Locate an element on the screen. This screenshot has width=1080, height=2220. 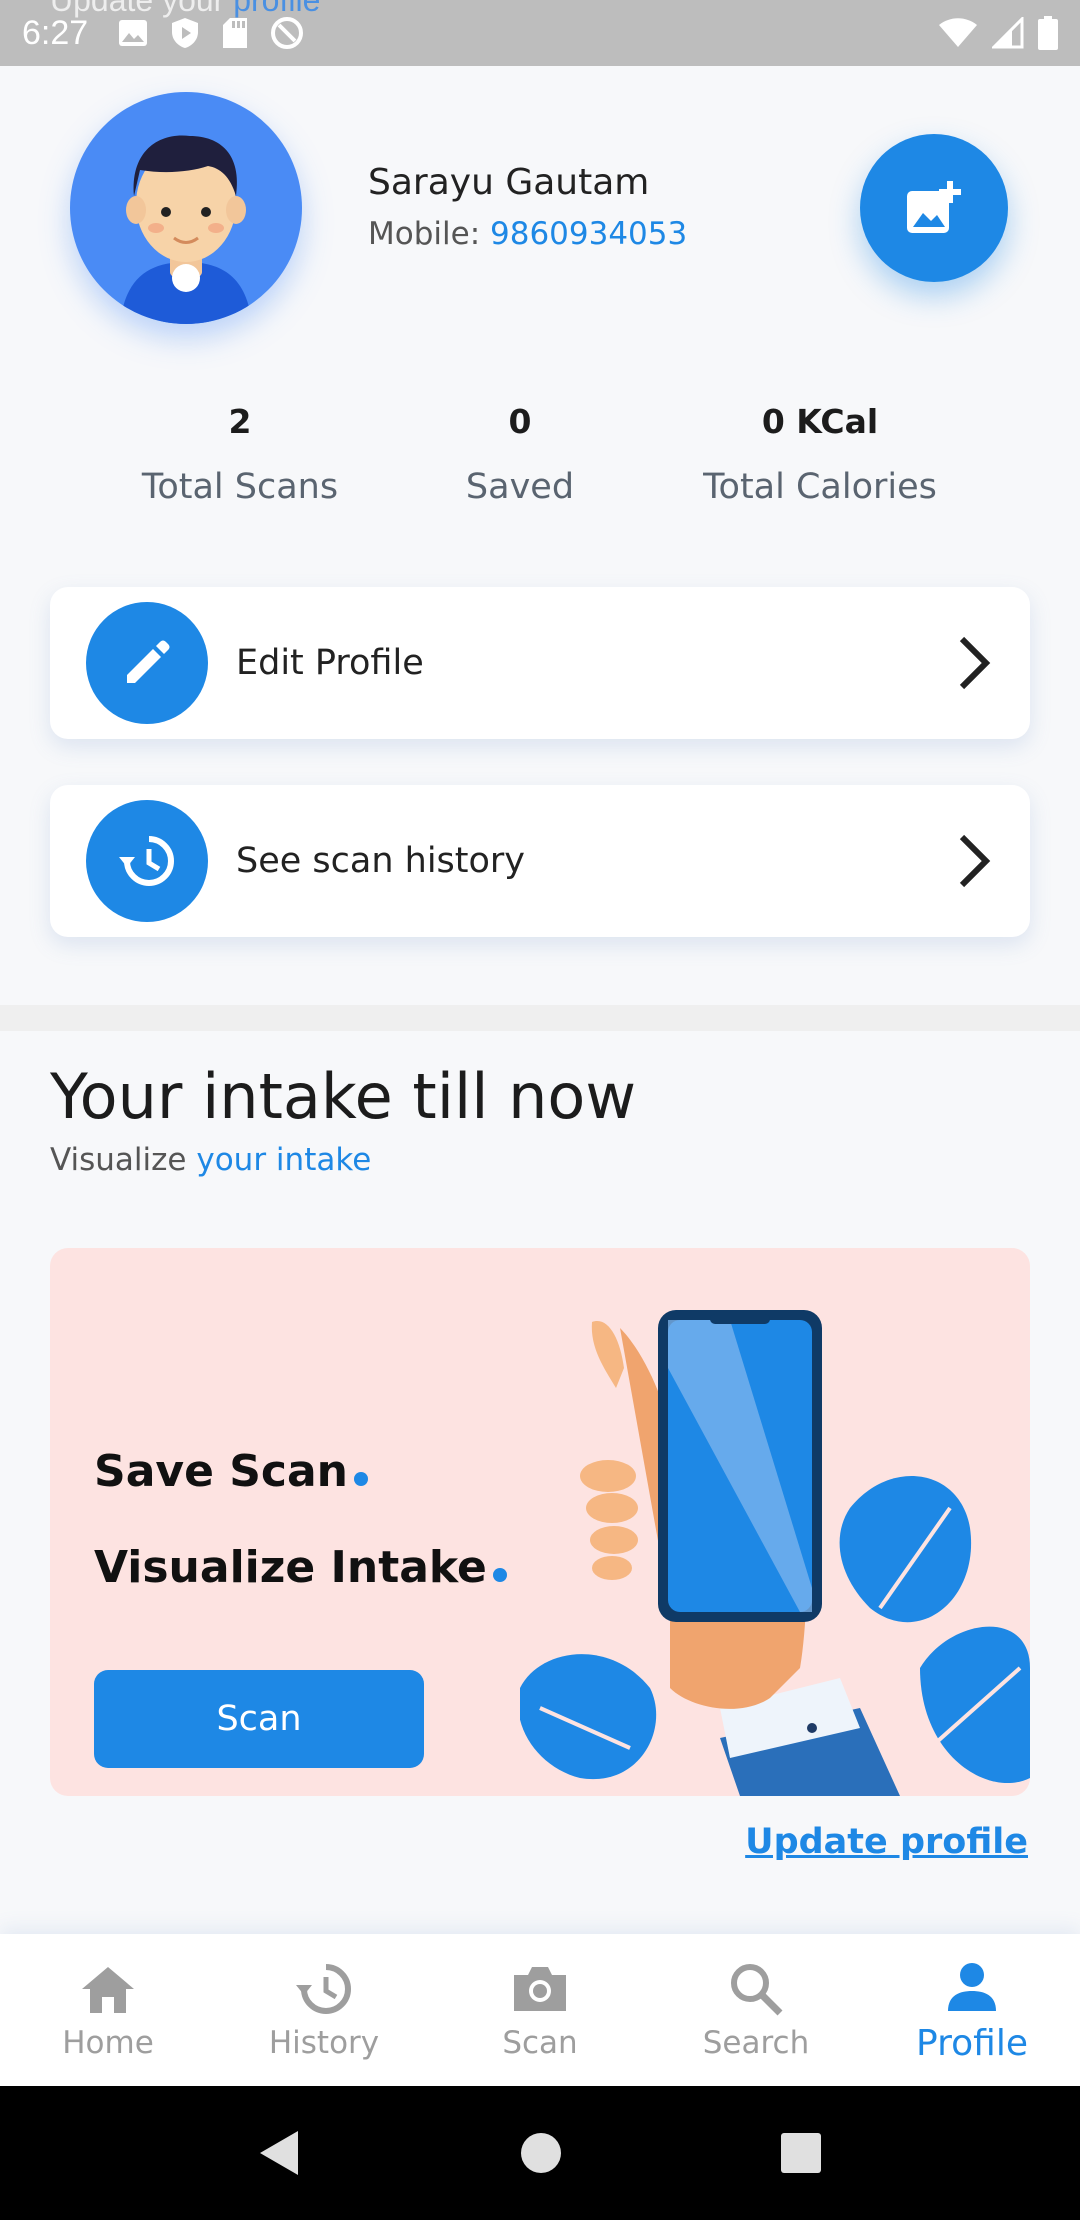
intake-subtitle-a: Visualize is located at coordinates (118, 1160).